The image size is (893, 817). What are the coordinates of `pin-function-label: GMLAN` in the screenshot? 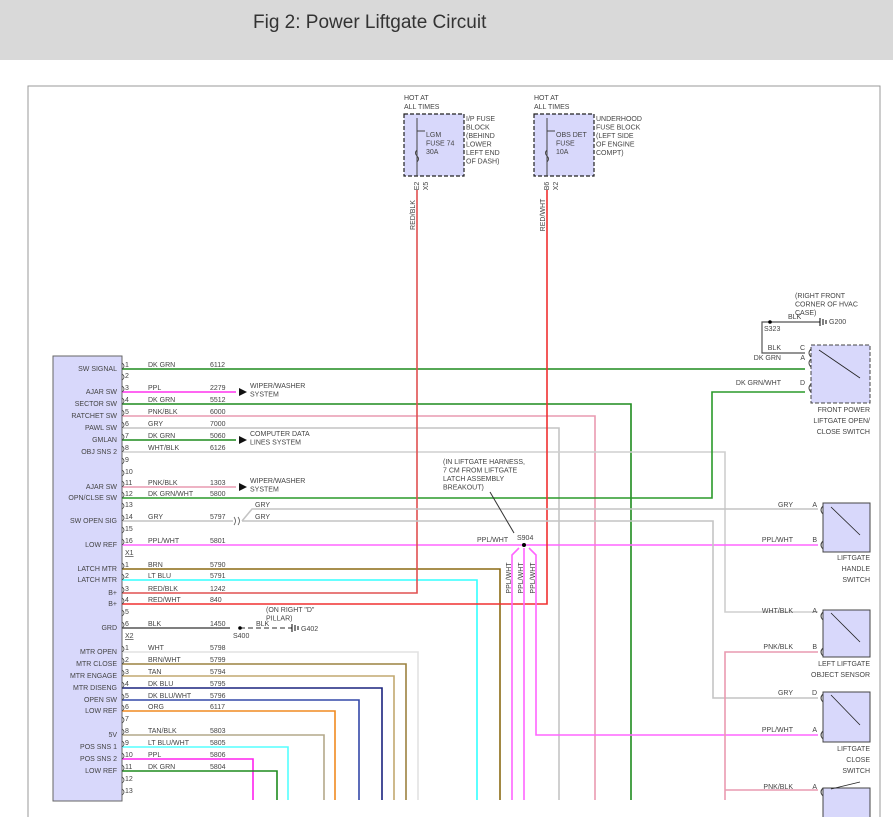 It's located at (104, 440).